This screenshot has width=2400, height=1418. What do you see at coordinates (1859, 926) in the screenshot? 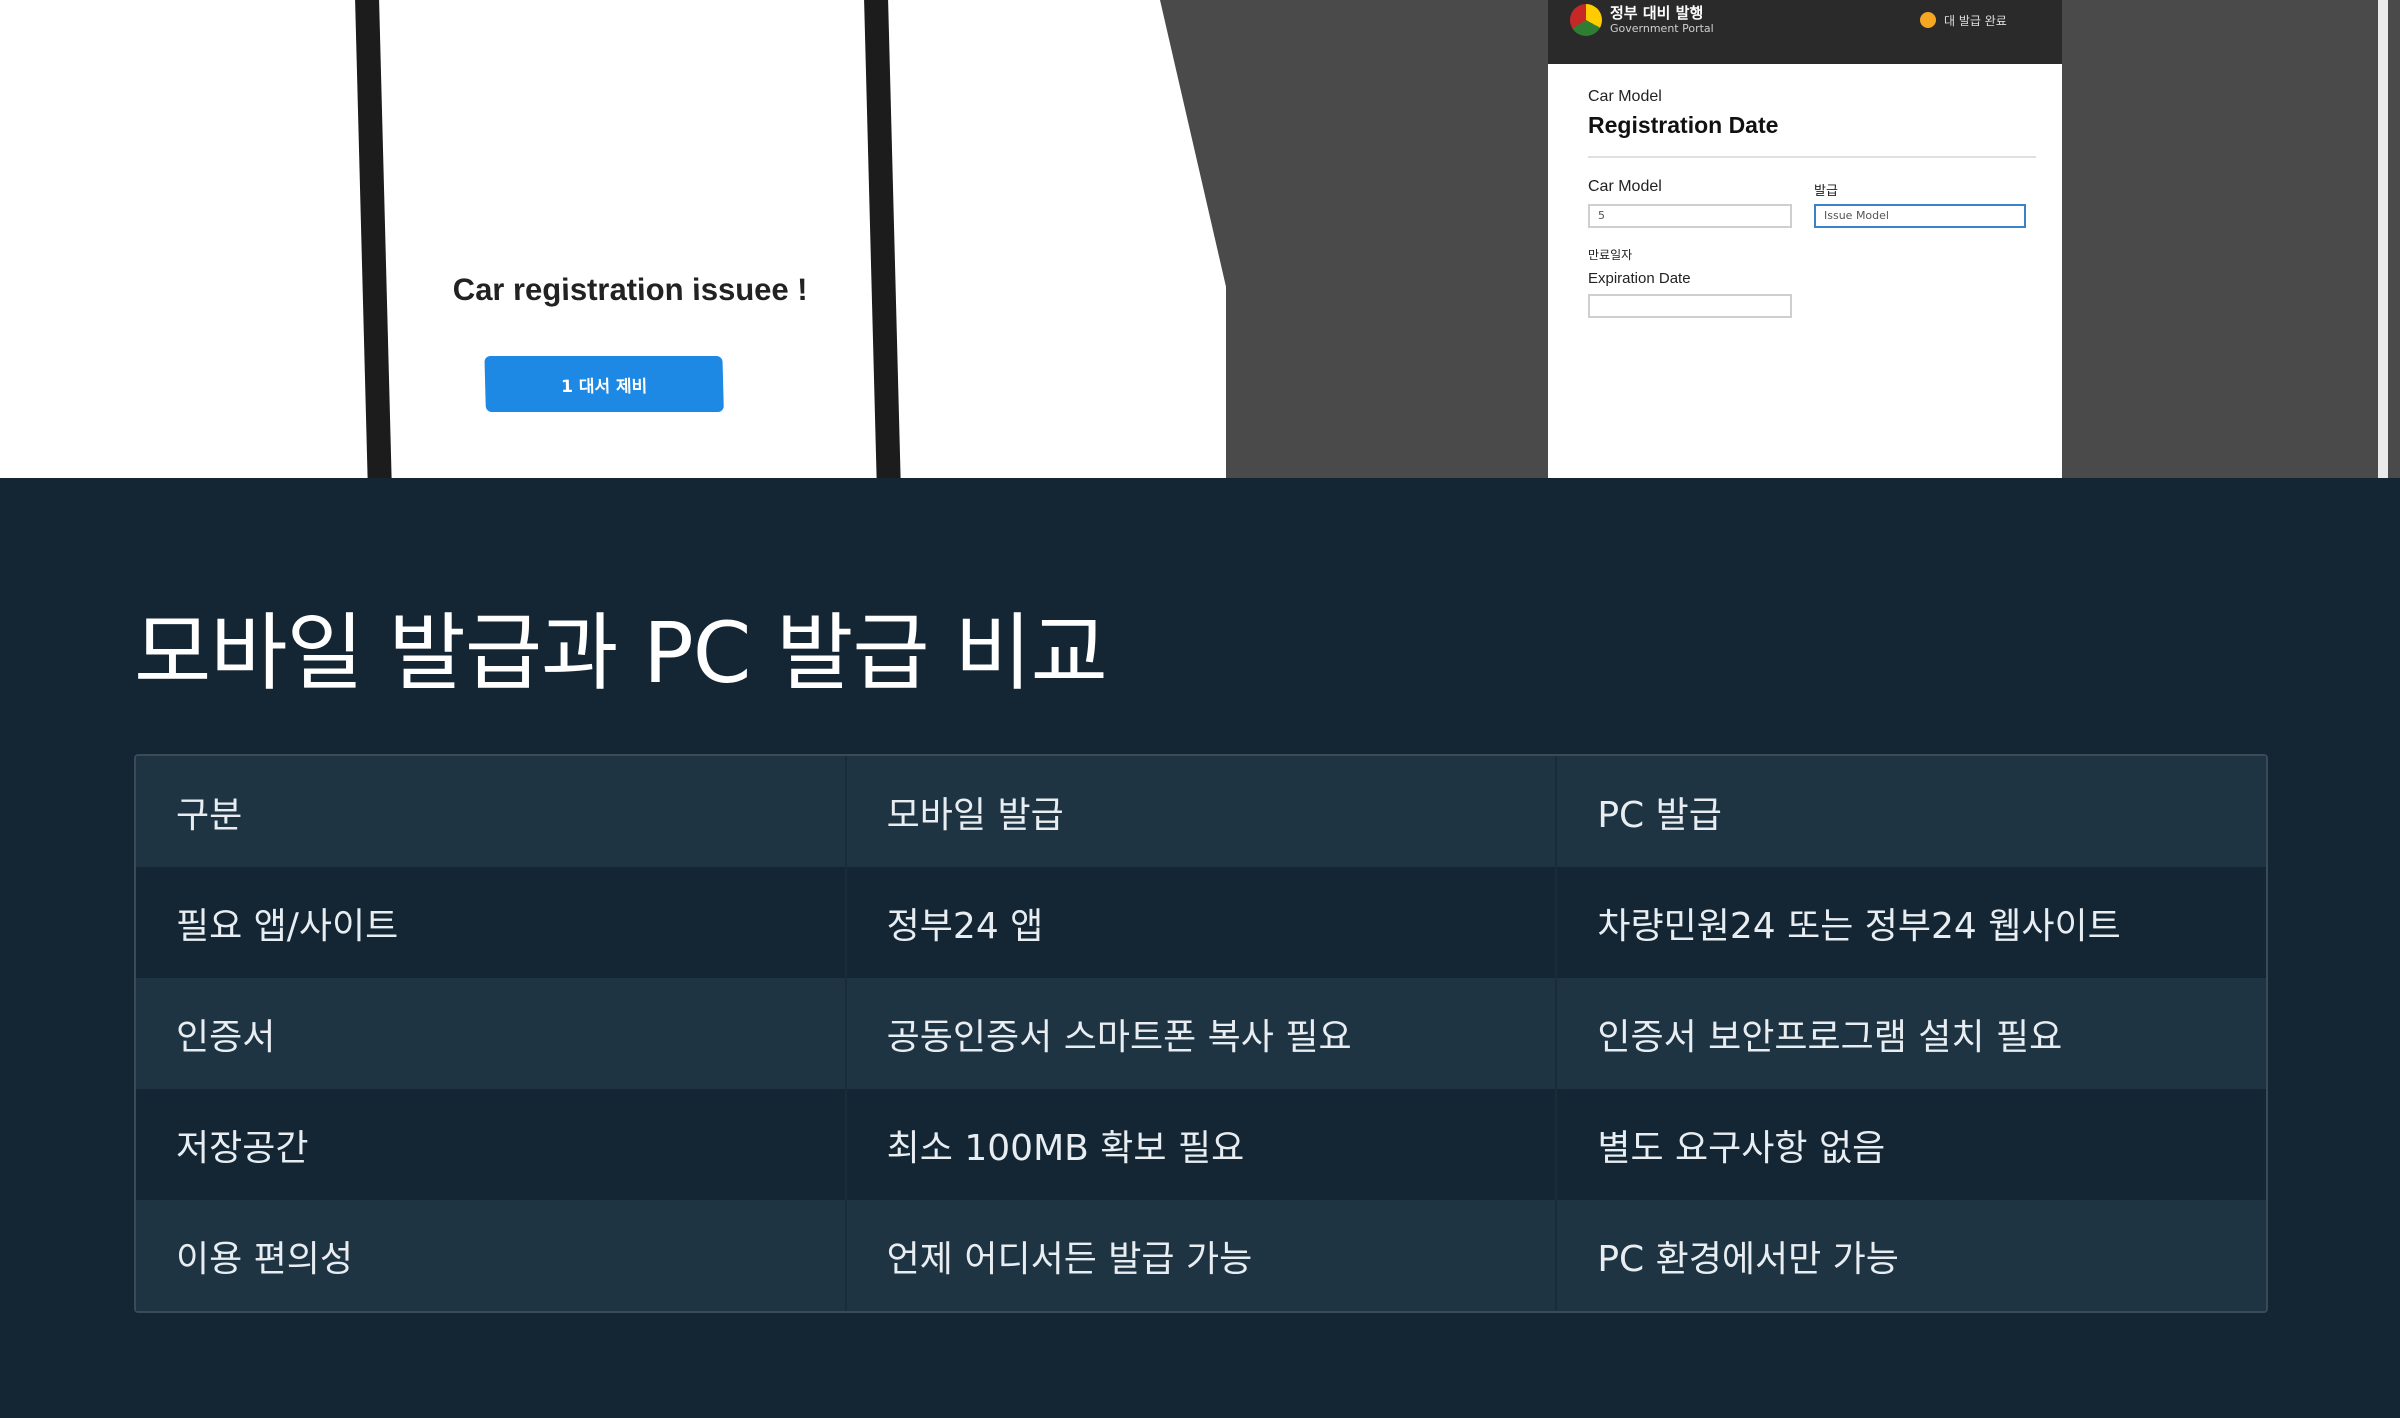
I see `table-cell: 차량민원24 또는 정부24 웹사이트` at bounding box center [1859, 926].